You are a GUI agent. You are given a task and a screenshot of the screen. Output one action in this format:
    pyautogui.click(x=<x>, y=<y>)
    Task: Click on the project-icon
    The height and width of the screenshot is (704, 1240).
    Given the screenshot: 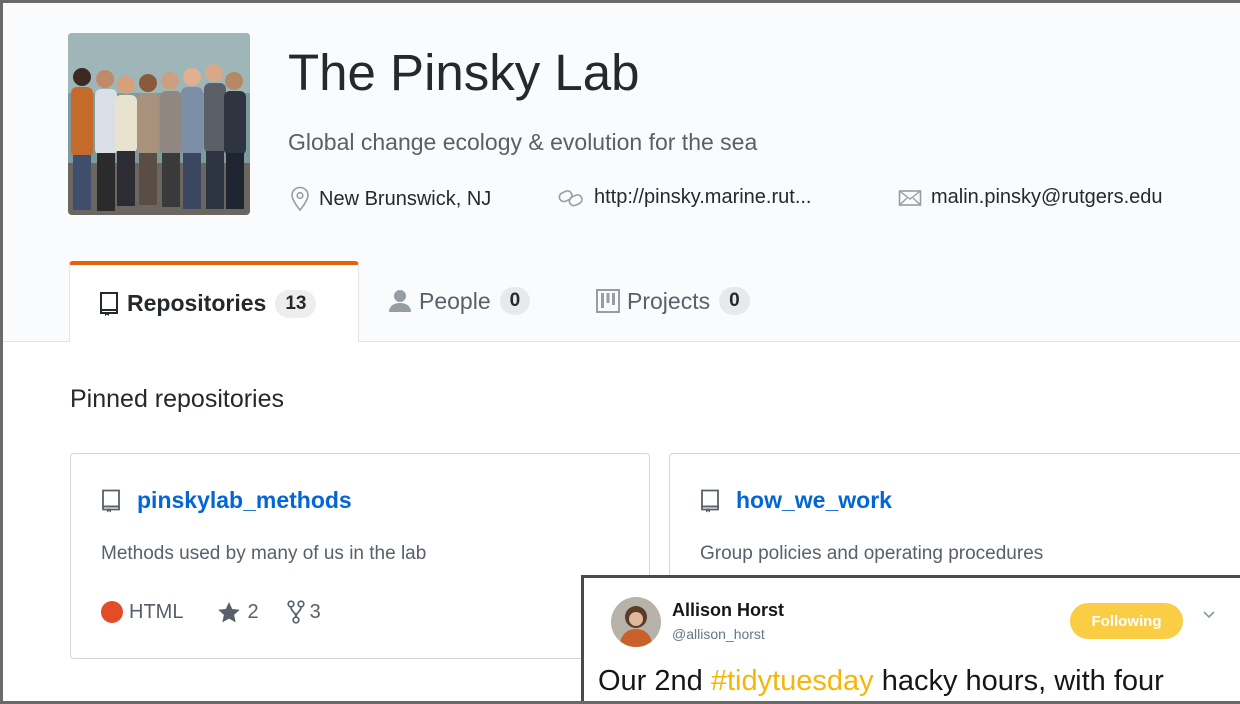 What is the action you would take?
    pyautogui.click(x=608, y=301)
    